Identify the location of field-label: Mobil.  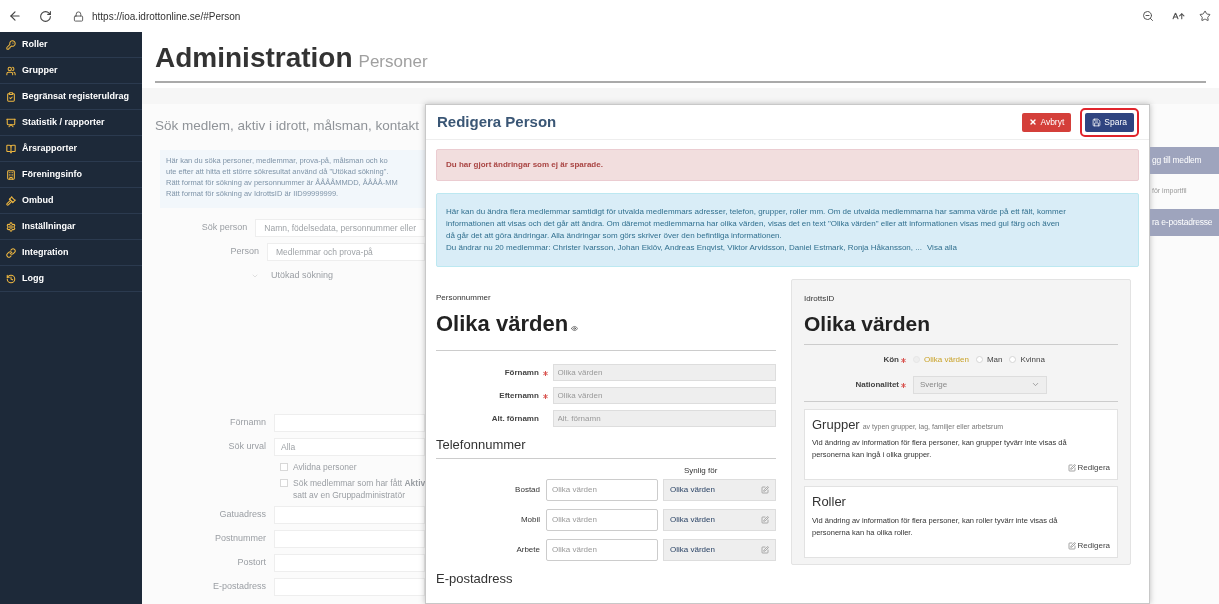
(529, 519).